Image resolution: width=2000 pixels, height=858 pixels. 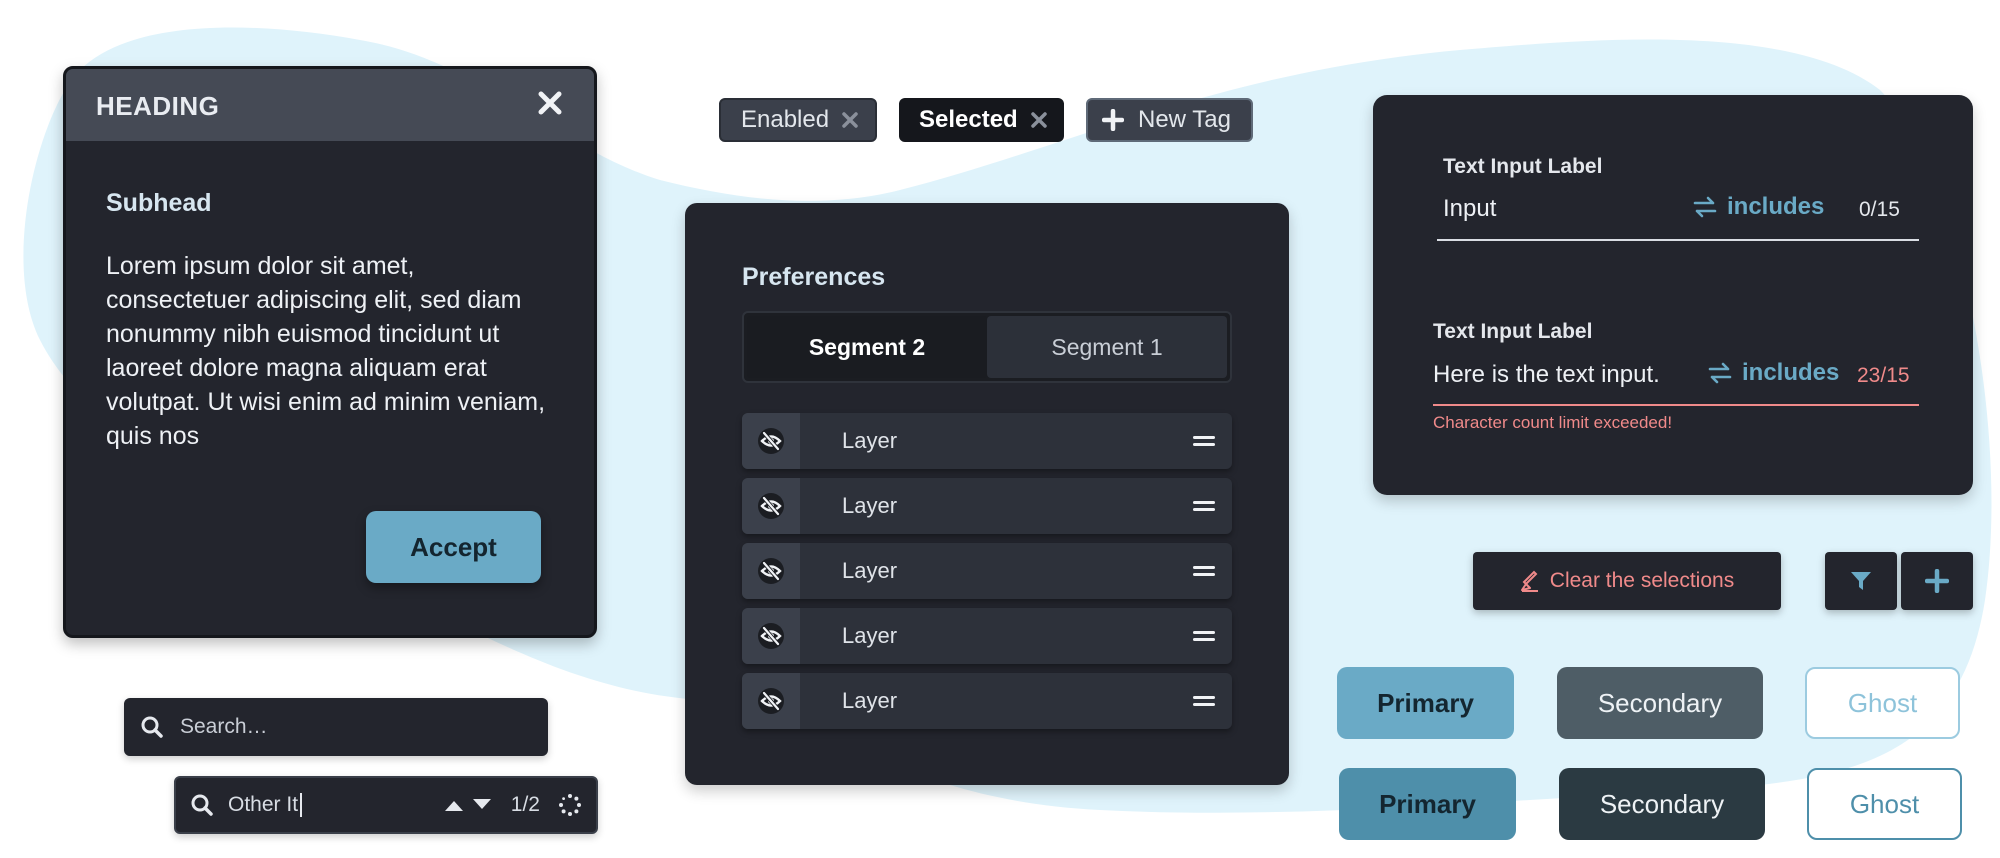 What do you see at coordinates (454, 805) in the screenshot?
I see `previous-match-icon` at bounding box center [454, 805].